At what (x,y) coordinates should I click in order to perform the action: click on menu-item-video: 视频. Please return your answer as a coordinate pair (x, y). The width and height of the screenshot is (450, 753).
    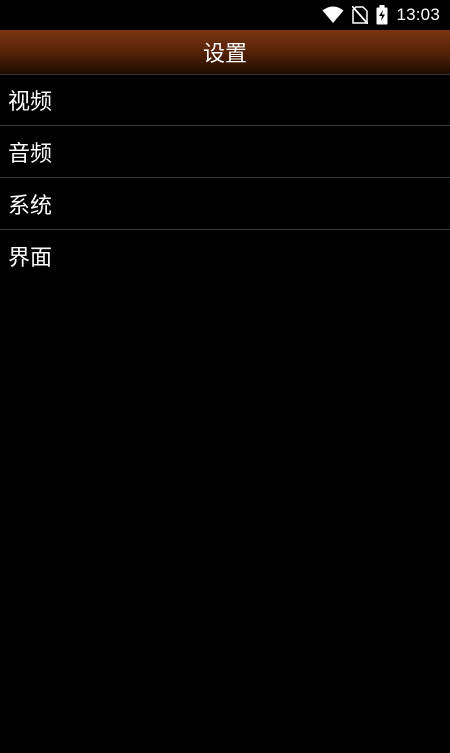
    Looking at the image, I should click on (225, 100).